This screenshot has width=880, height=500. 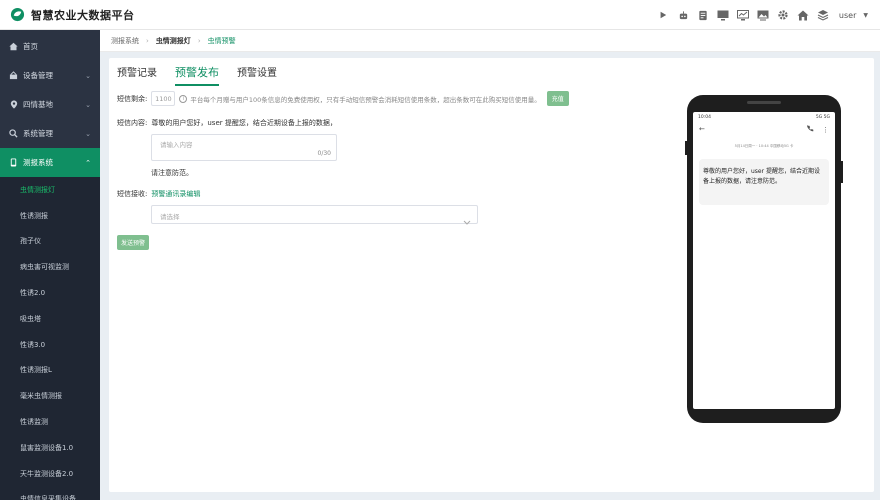 I want to click on sms-content-placeholder: 请输入内容, so click(x=176, y=145).